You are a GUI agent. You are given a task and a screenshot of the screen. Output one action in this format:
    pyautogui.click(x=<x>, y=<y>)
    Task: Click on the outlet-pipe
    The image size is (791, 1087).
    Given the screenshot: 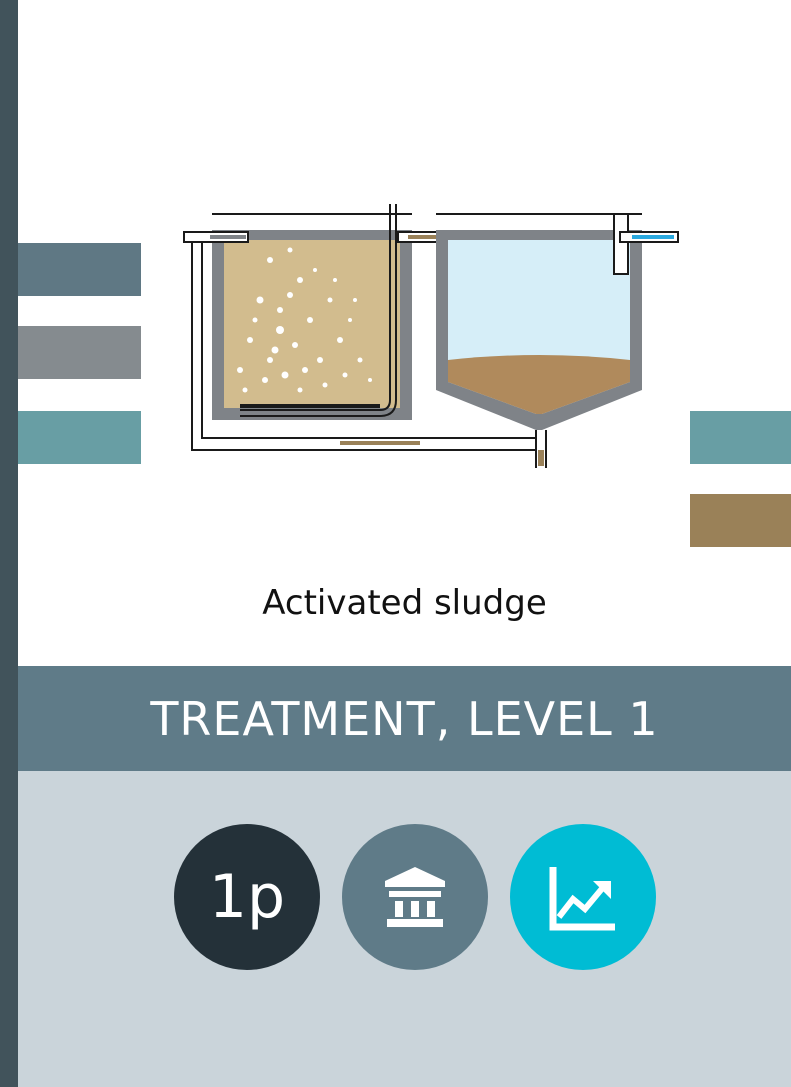 What is the action you would take?
    pyautogui.click(x=646, y=244)
    